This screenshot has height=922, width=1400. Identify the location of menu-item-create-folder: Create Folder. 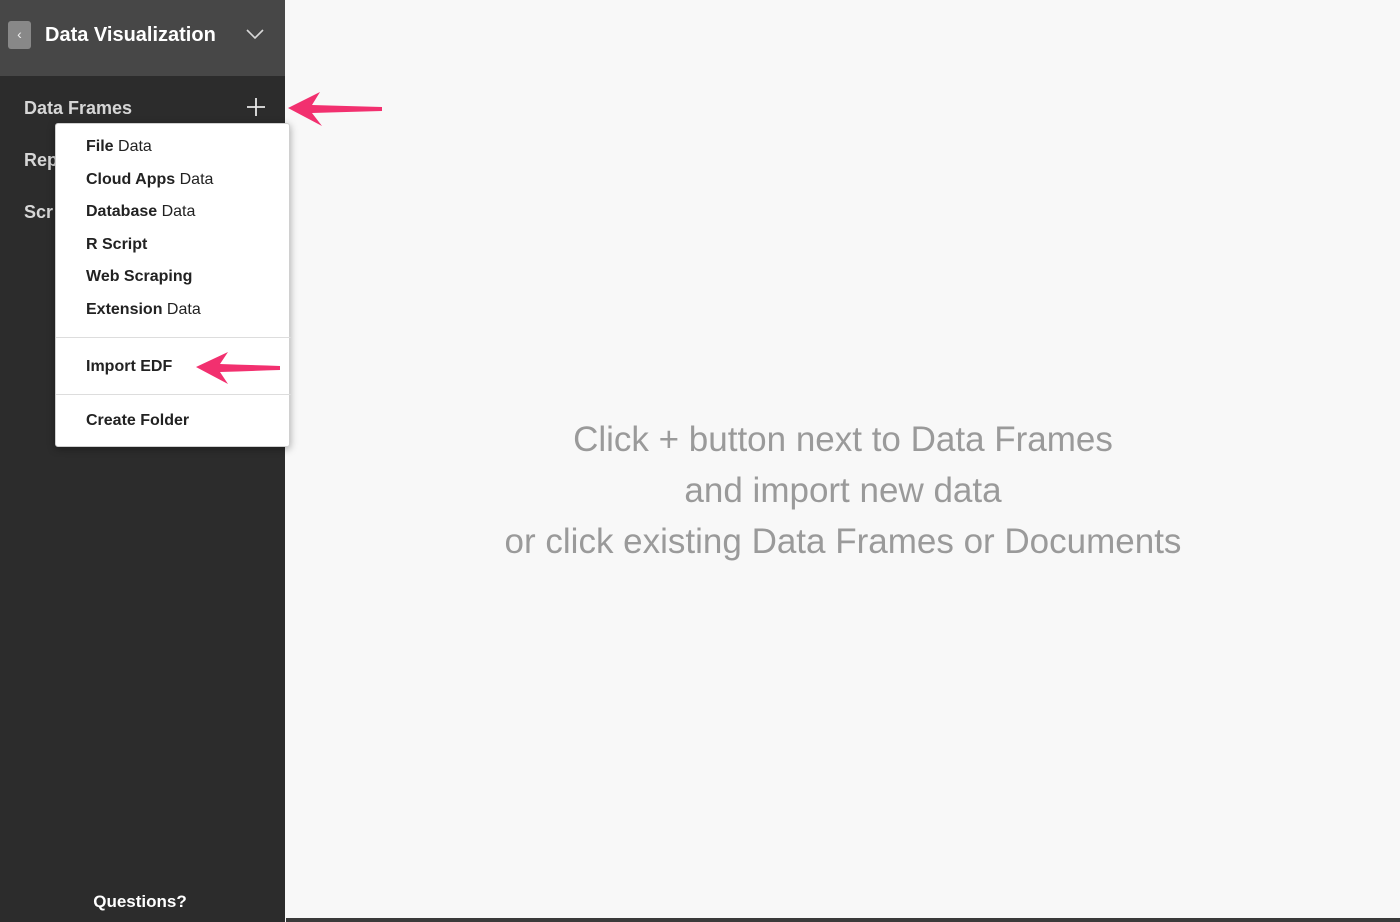
(137, 421).